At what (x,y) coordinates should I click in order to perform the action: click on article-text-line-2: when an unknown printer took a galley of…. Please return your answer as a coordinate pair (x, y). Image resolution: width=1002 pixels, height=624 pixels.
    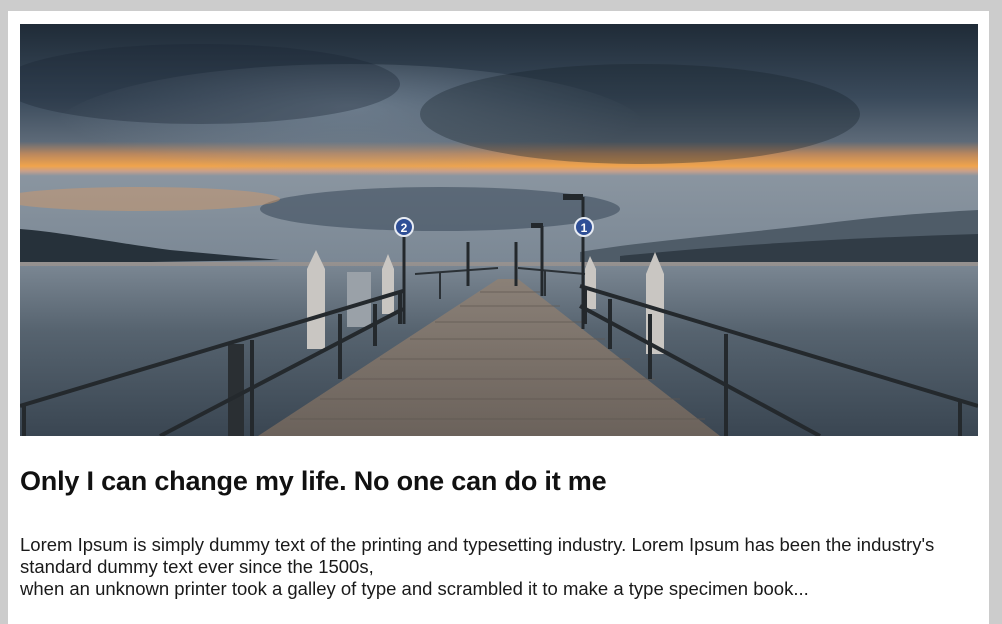
    Looking at the image, I should click on (414, 588).